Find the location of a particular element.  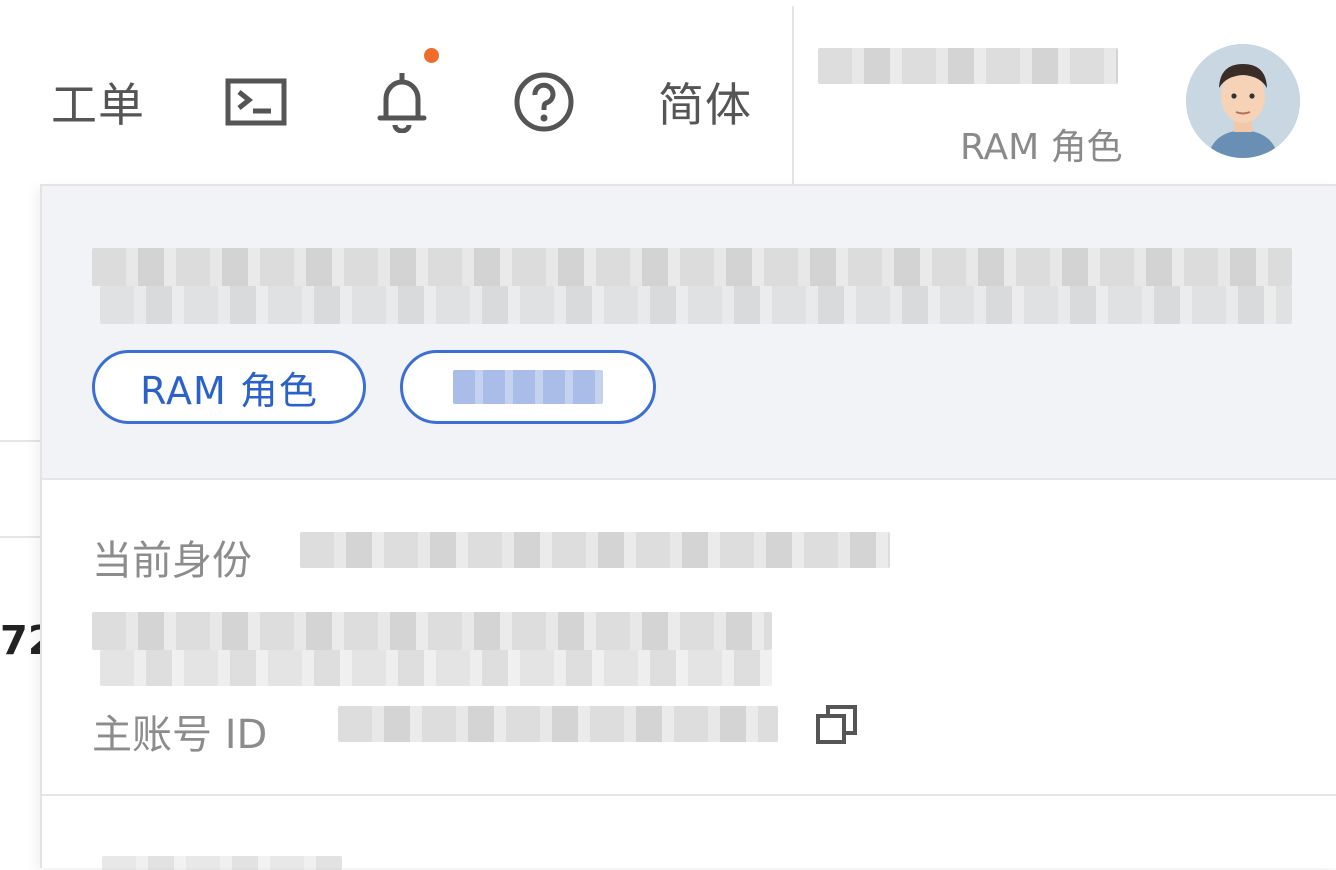

redacted-tag-text is located at coordinates (528, 387).